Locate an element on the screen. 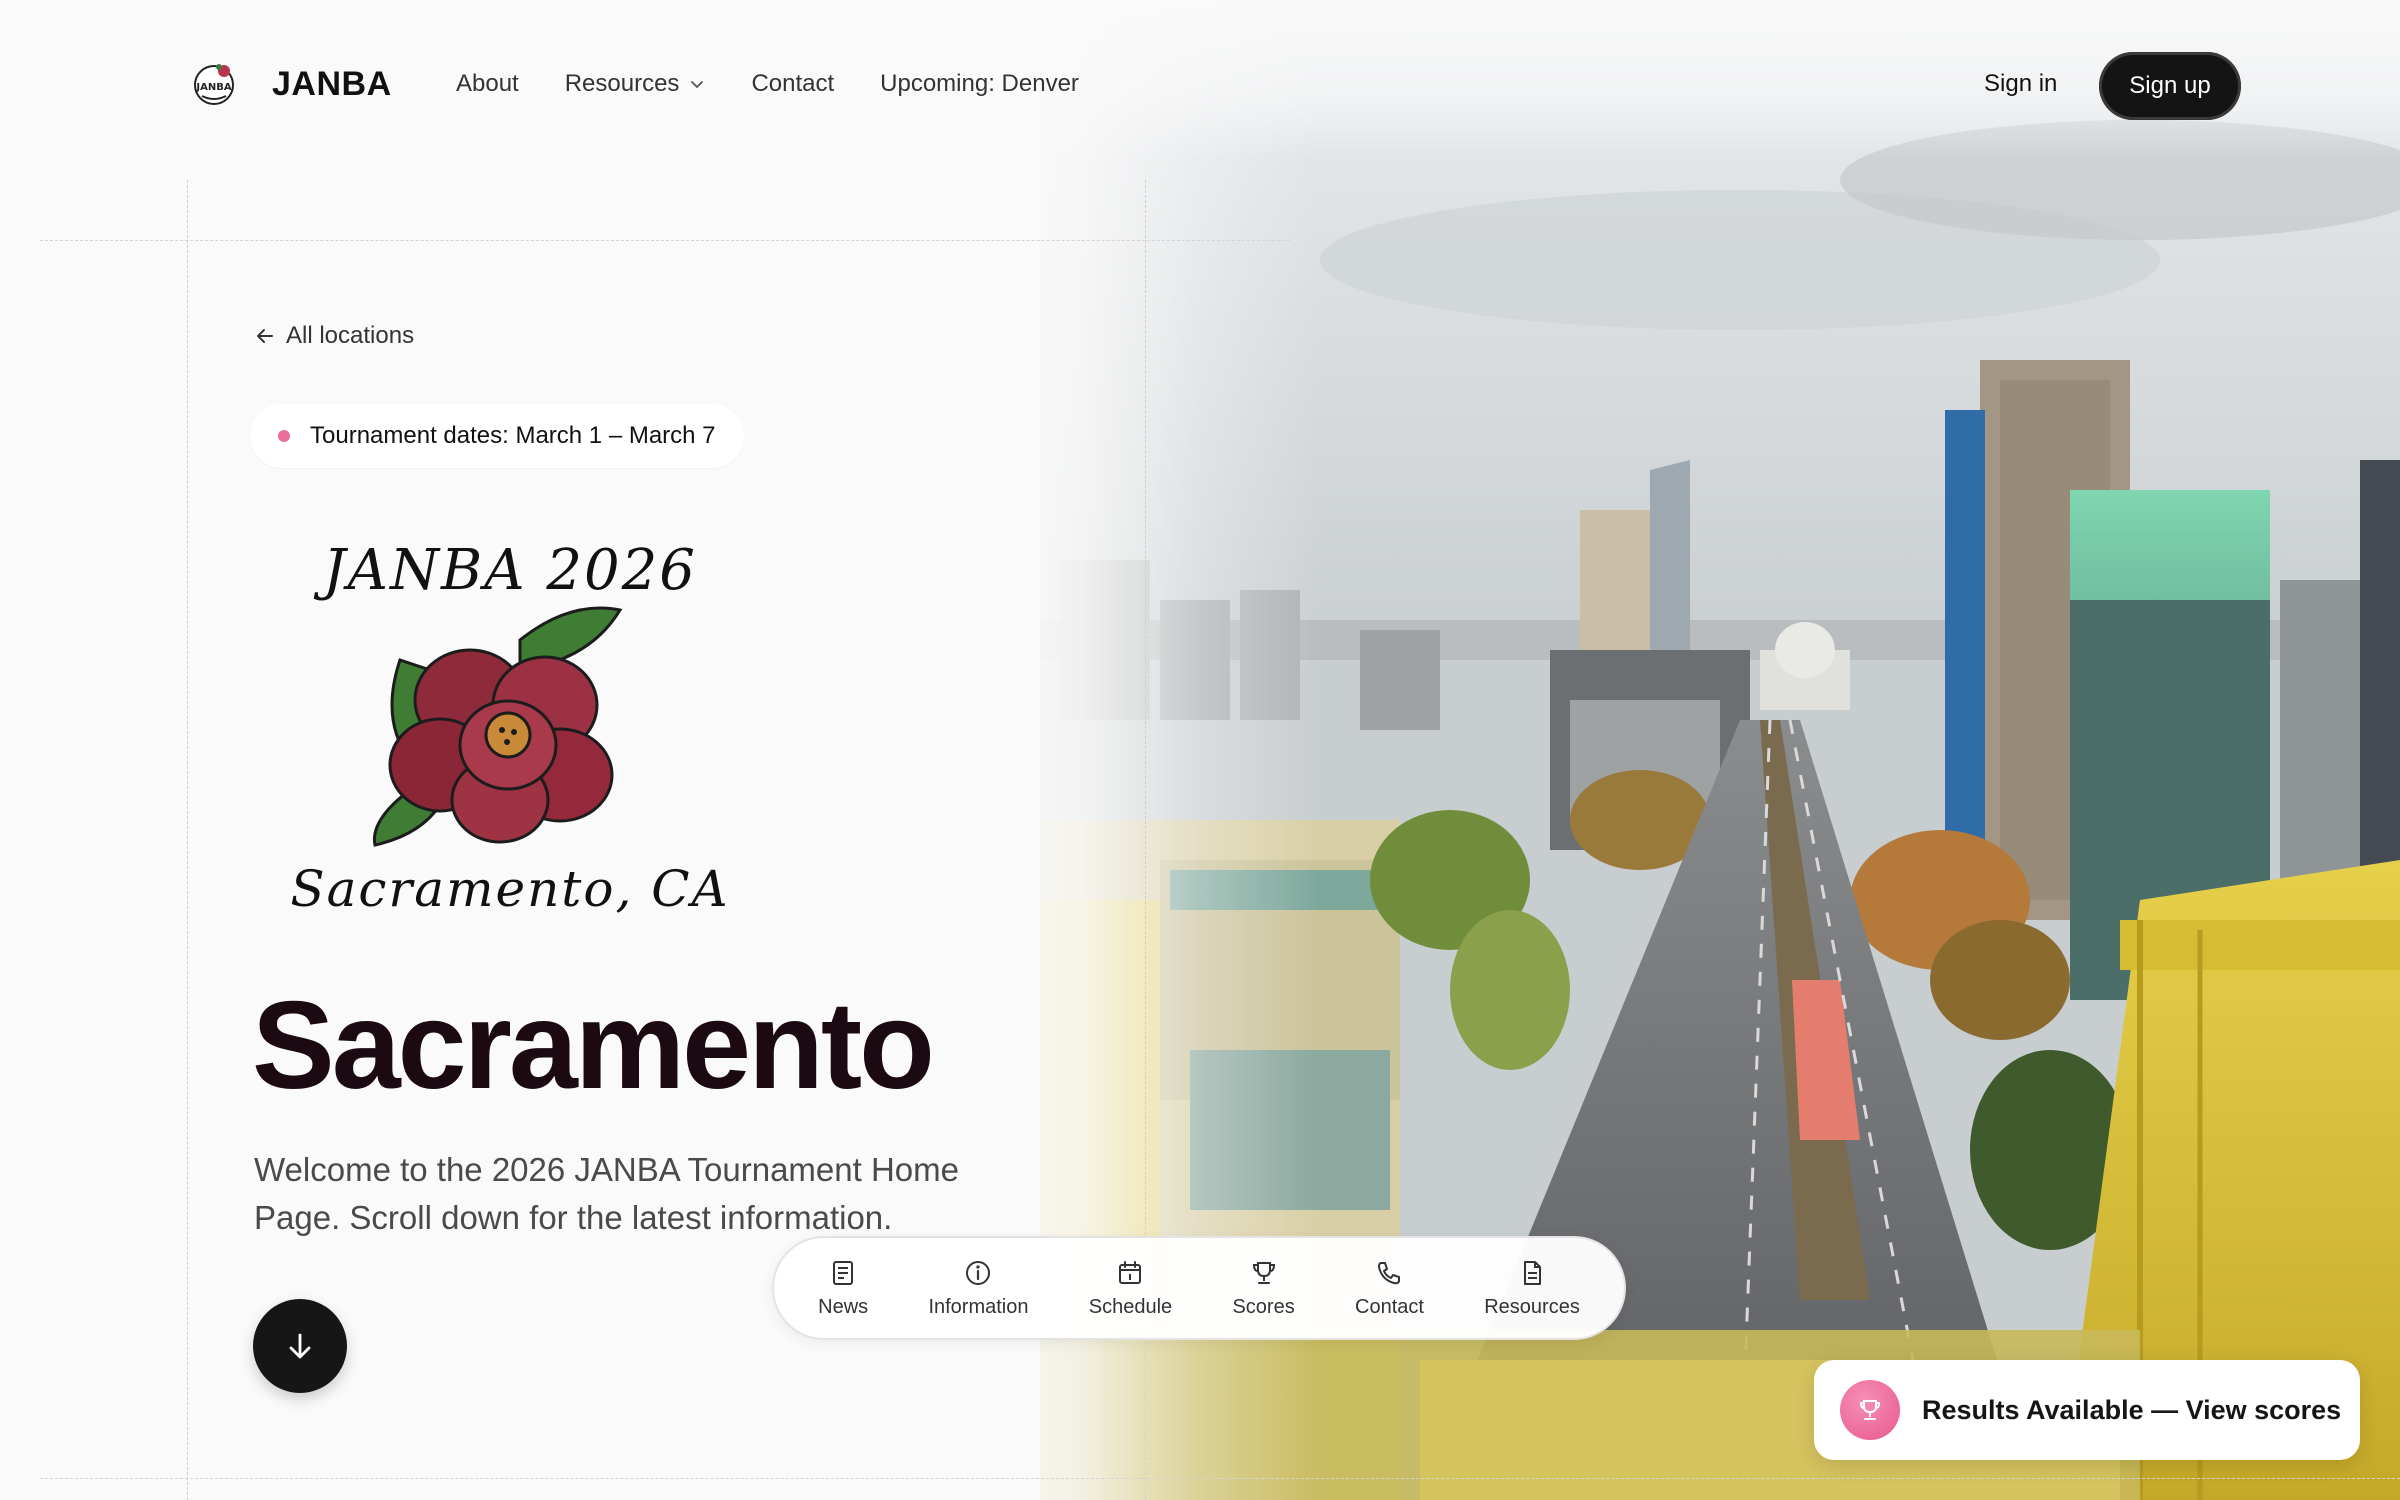 The image size is (2400, 1500). scroll-down-button is located at coordinates (300, 1346).